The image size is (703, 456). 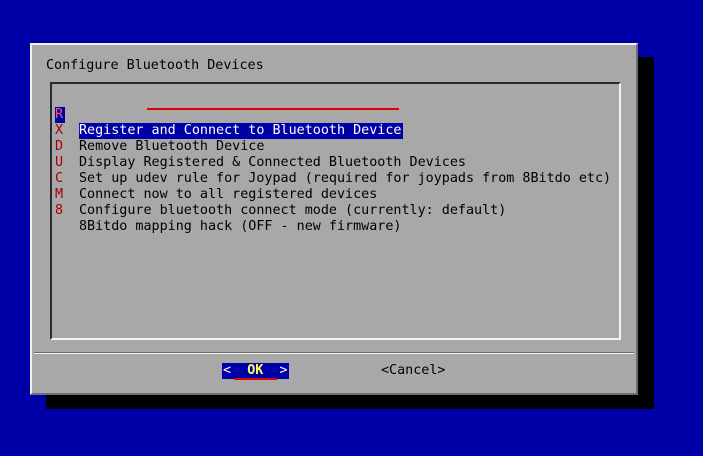 I want to click on ok-button-label: OK, so click(x=255, y=370).